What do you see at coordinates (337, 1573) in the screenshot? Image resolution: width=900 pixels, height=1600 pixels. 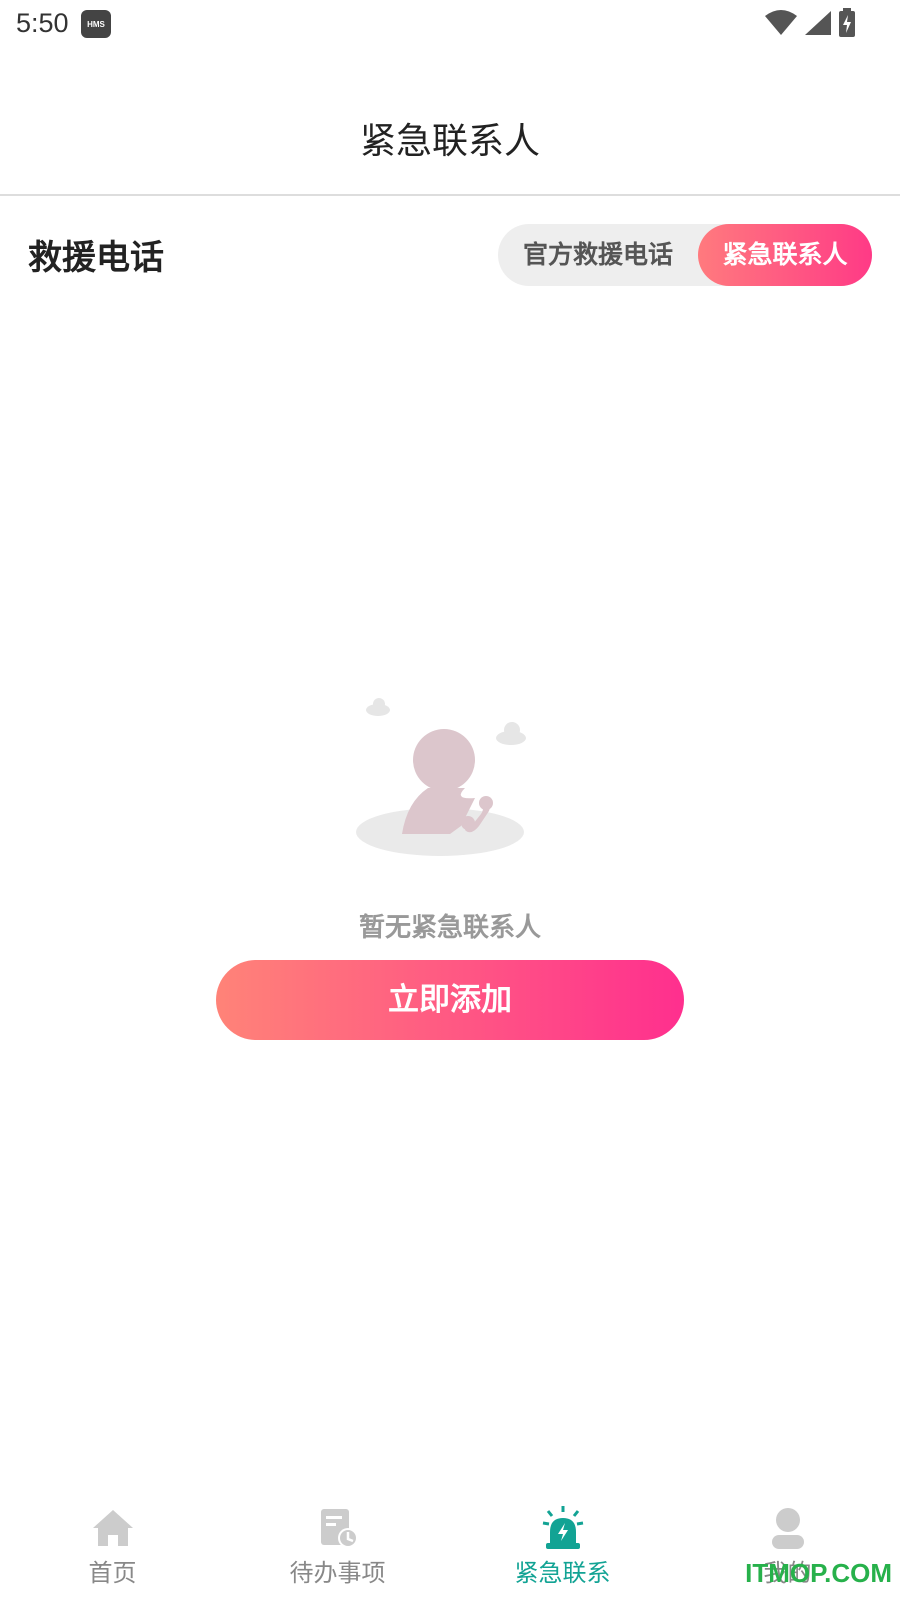 I see `nav-label-todo: 待办事项` at bounding box center [337, 1573].